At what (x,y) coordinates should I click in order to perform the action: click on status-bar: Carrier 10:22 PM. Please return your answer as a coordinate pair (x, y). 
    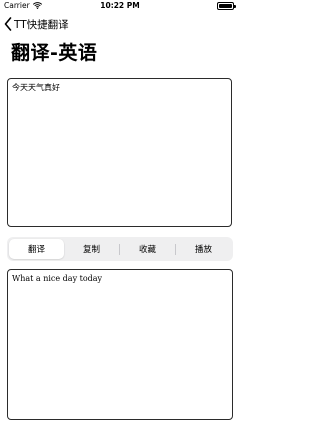
    Looking at the image, I should click on (120, 6).